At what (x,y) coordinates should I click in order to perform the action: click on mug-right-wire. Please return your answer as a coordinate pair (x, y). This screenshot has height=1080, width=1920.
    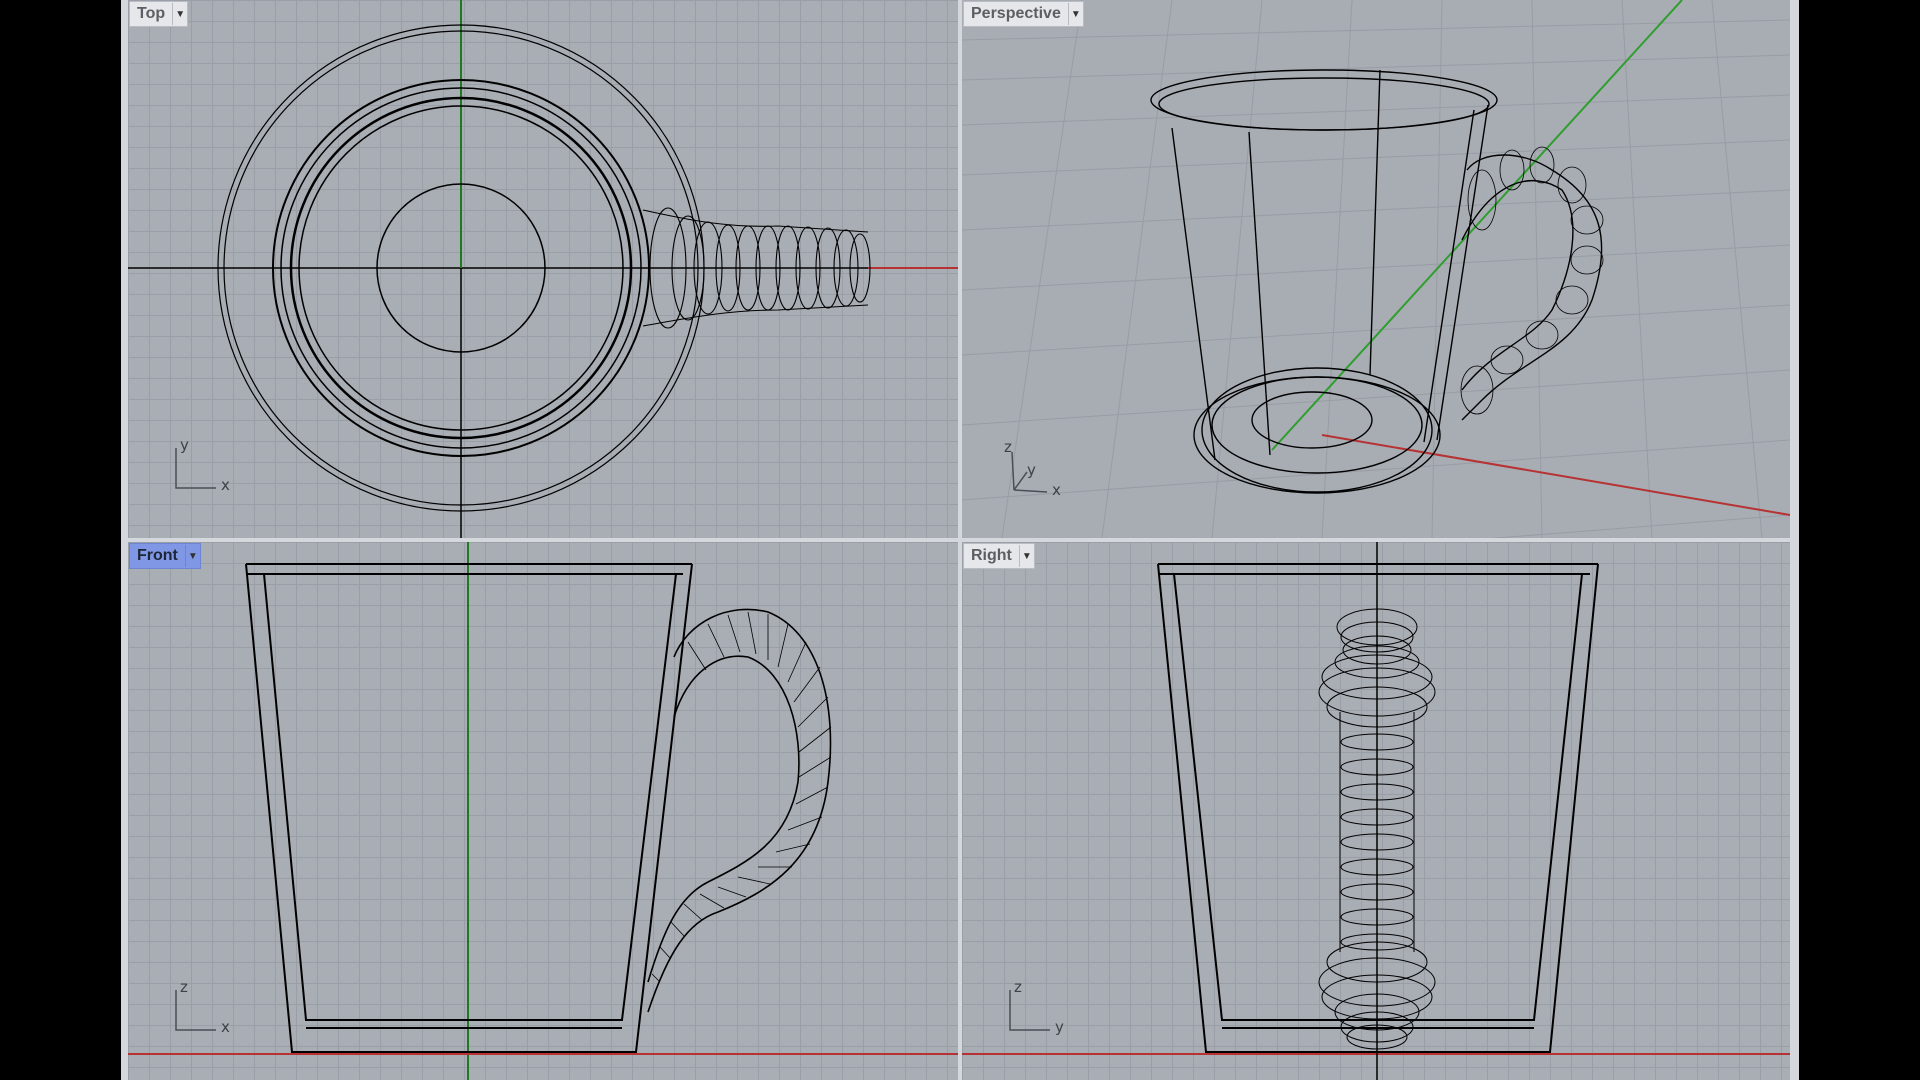
    Looking at the image, I should click on (1378, 808).